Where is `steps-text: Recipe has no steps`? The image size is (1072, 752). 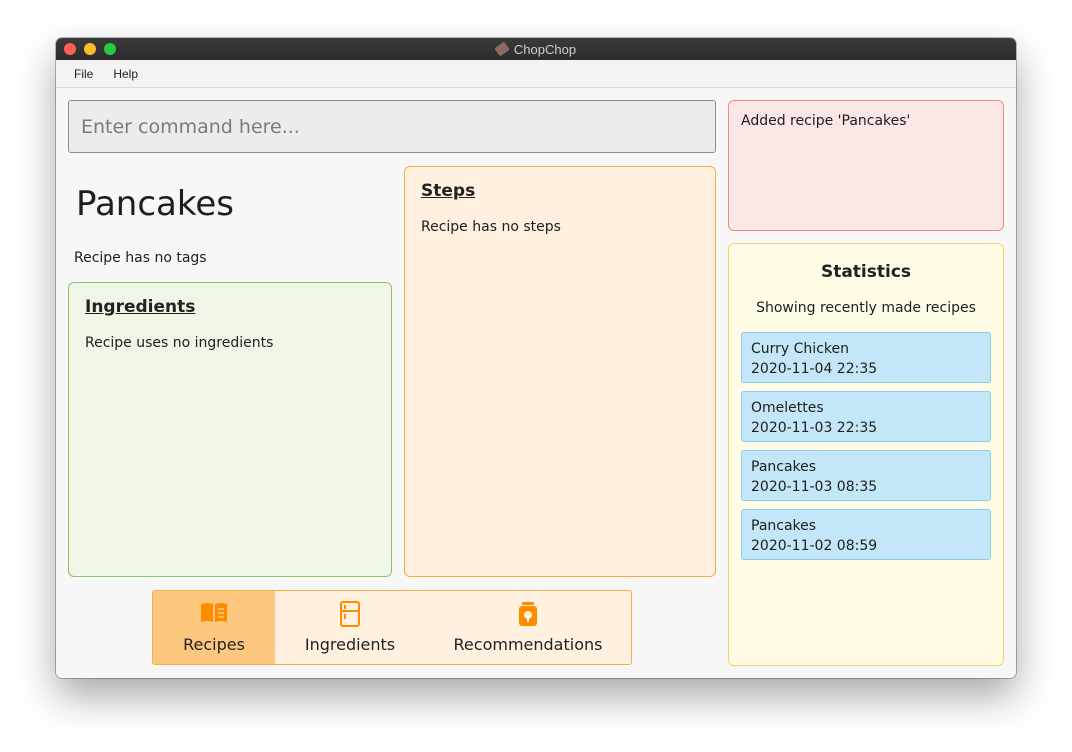 steps-text: Recipe has no steps is located at coordinates (491, 227).